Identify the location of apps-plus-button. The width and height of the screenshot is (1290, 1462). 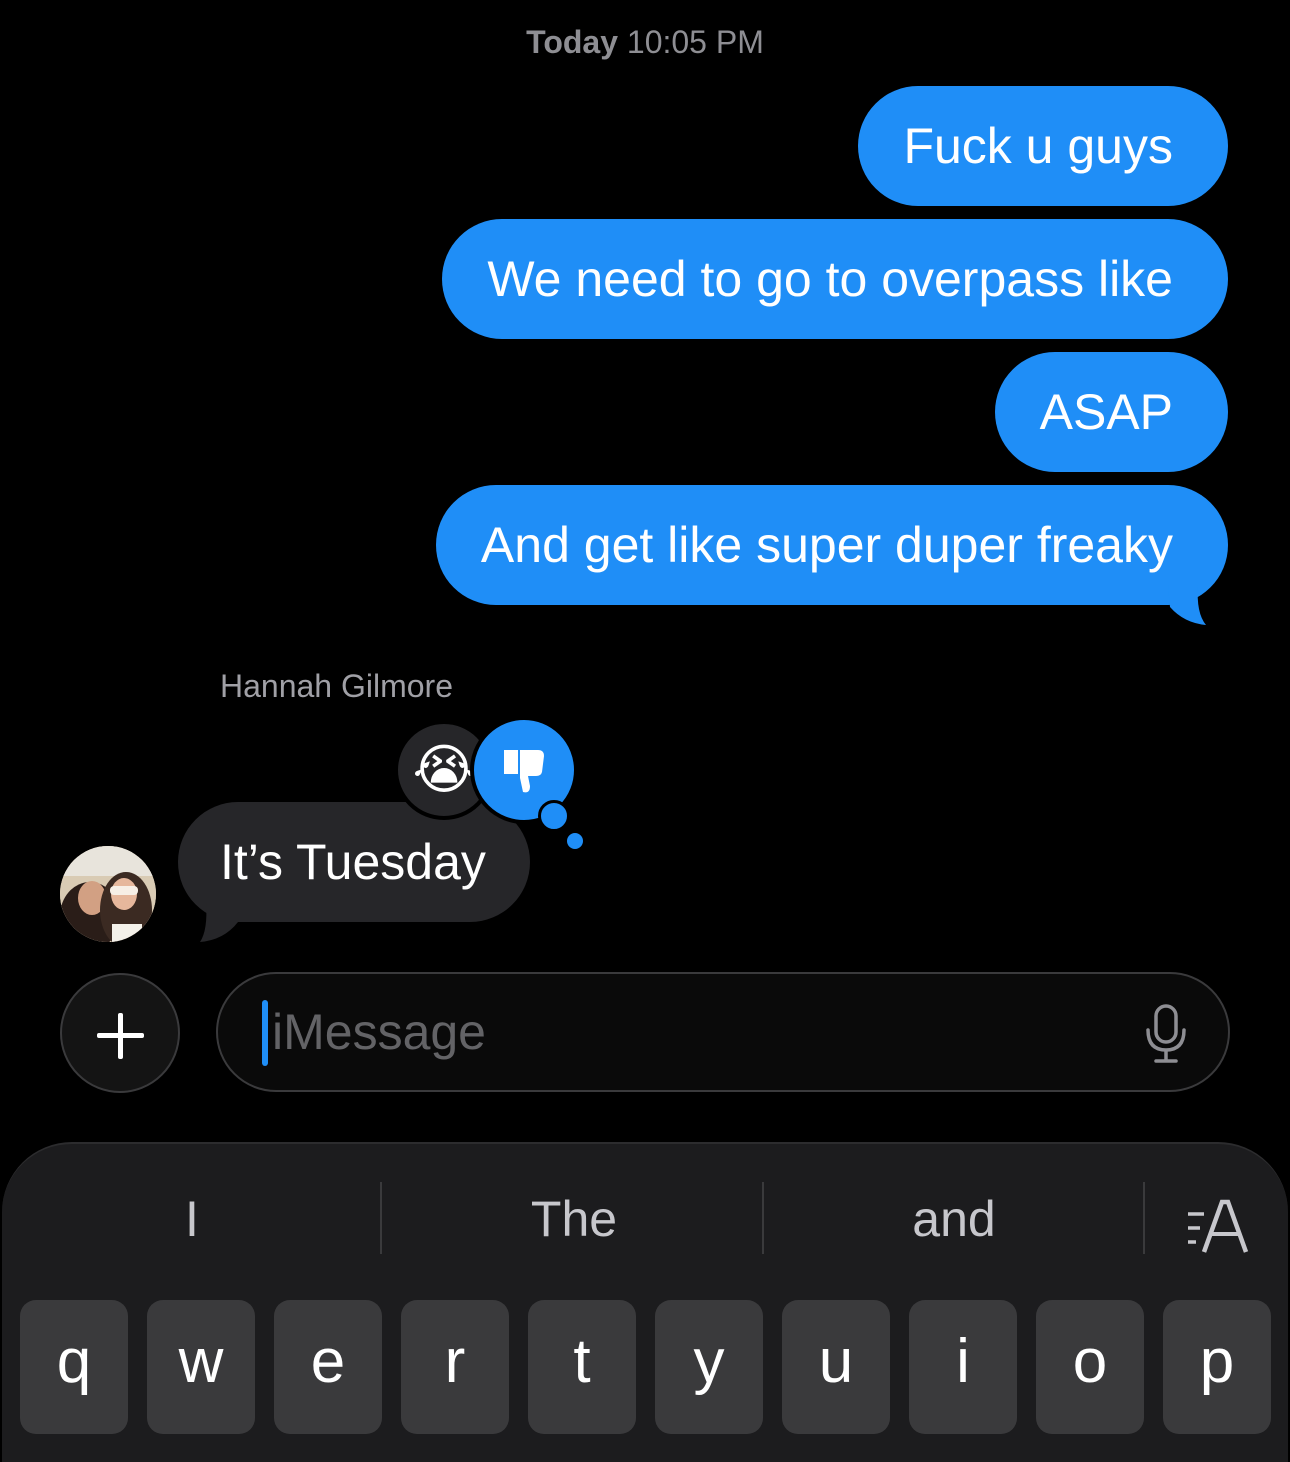
(120, 1033).